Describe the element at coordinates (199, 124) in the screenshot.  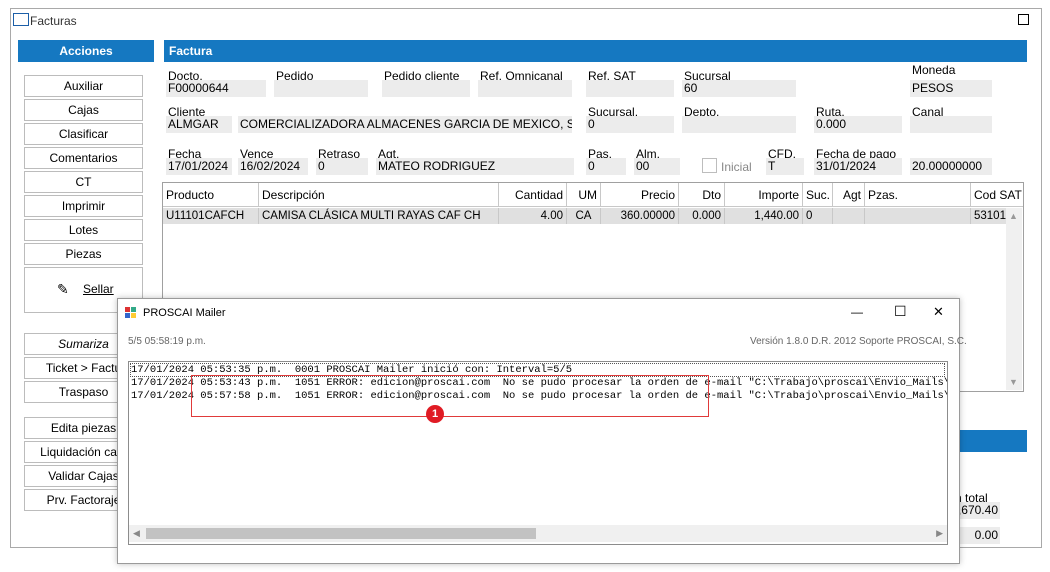
I see `cliente-code-field: ALMGAR` at that location.